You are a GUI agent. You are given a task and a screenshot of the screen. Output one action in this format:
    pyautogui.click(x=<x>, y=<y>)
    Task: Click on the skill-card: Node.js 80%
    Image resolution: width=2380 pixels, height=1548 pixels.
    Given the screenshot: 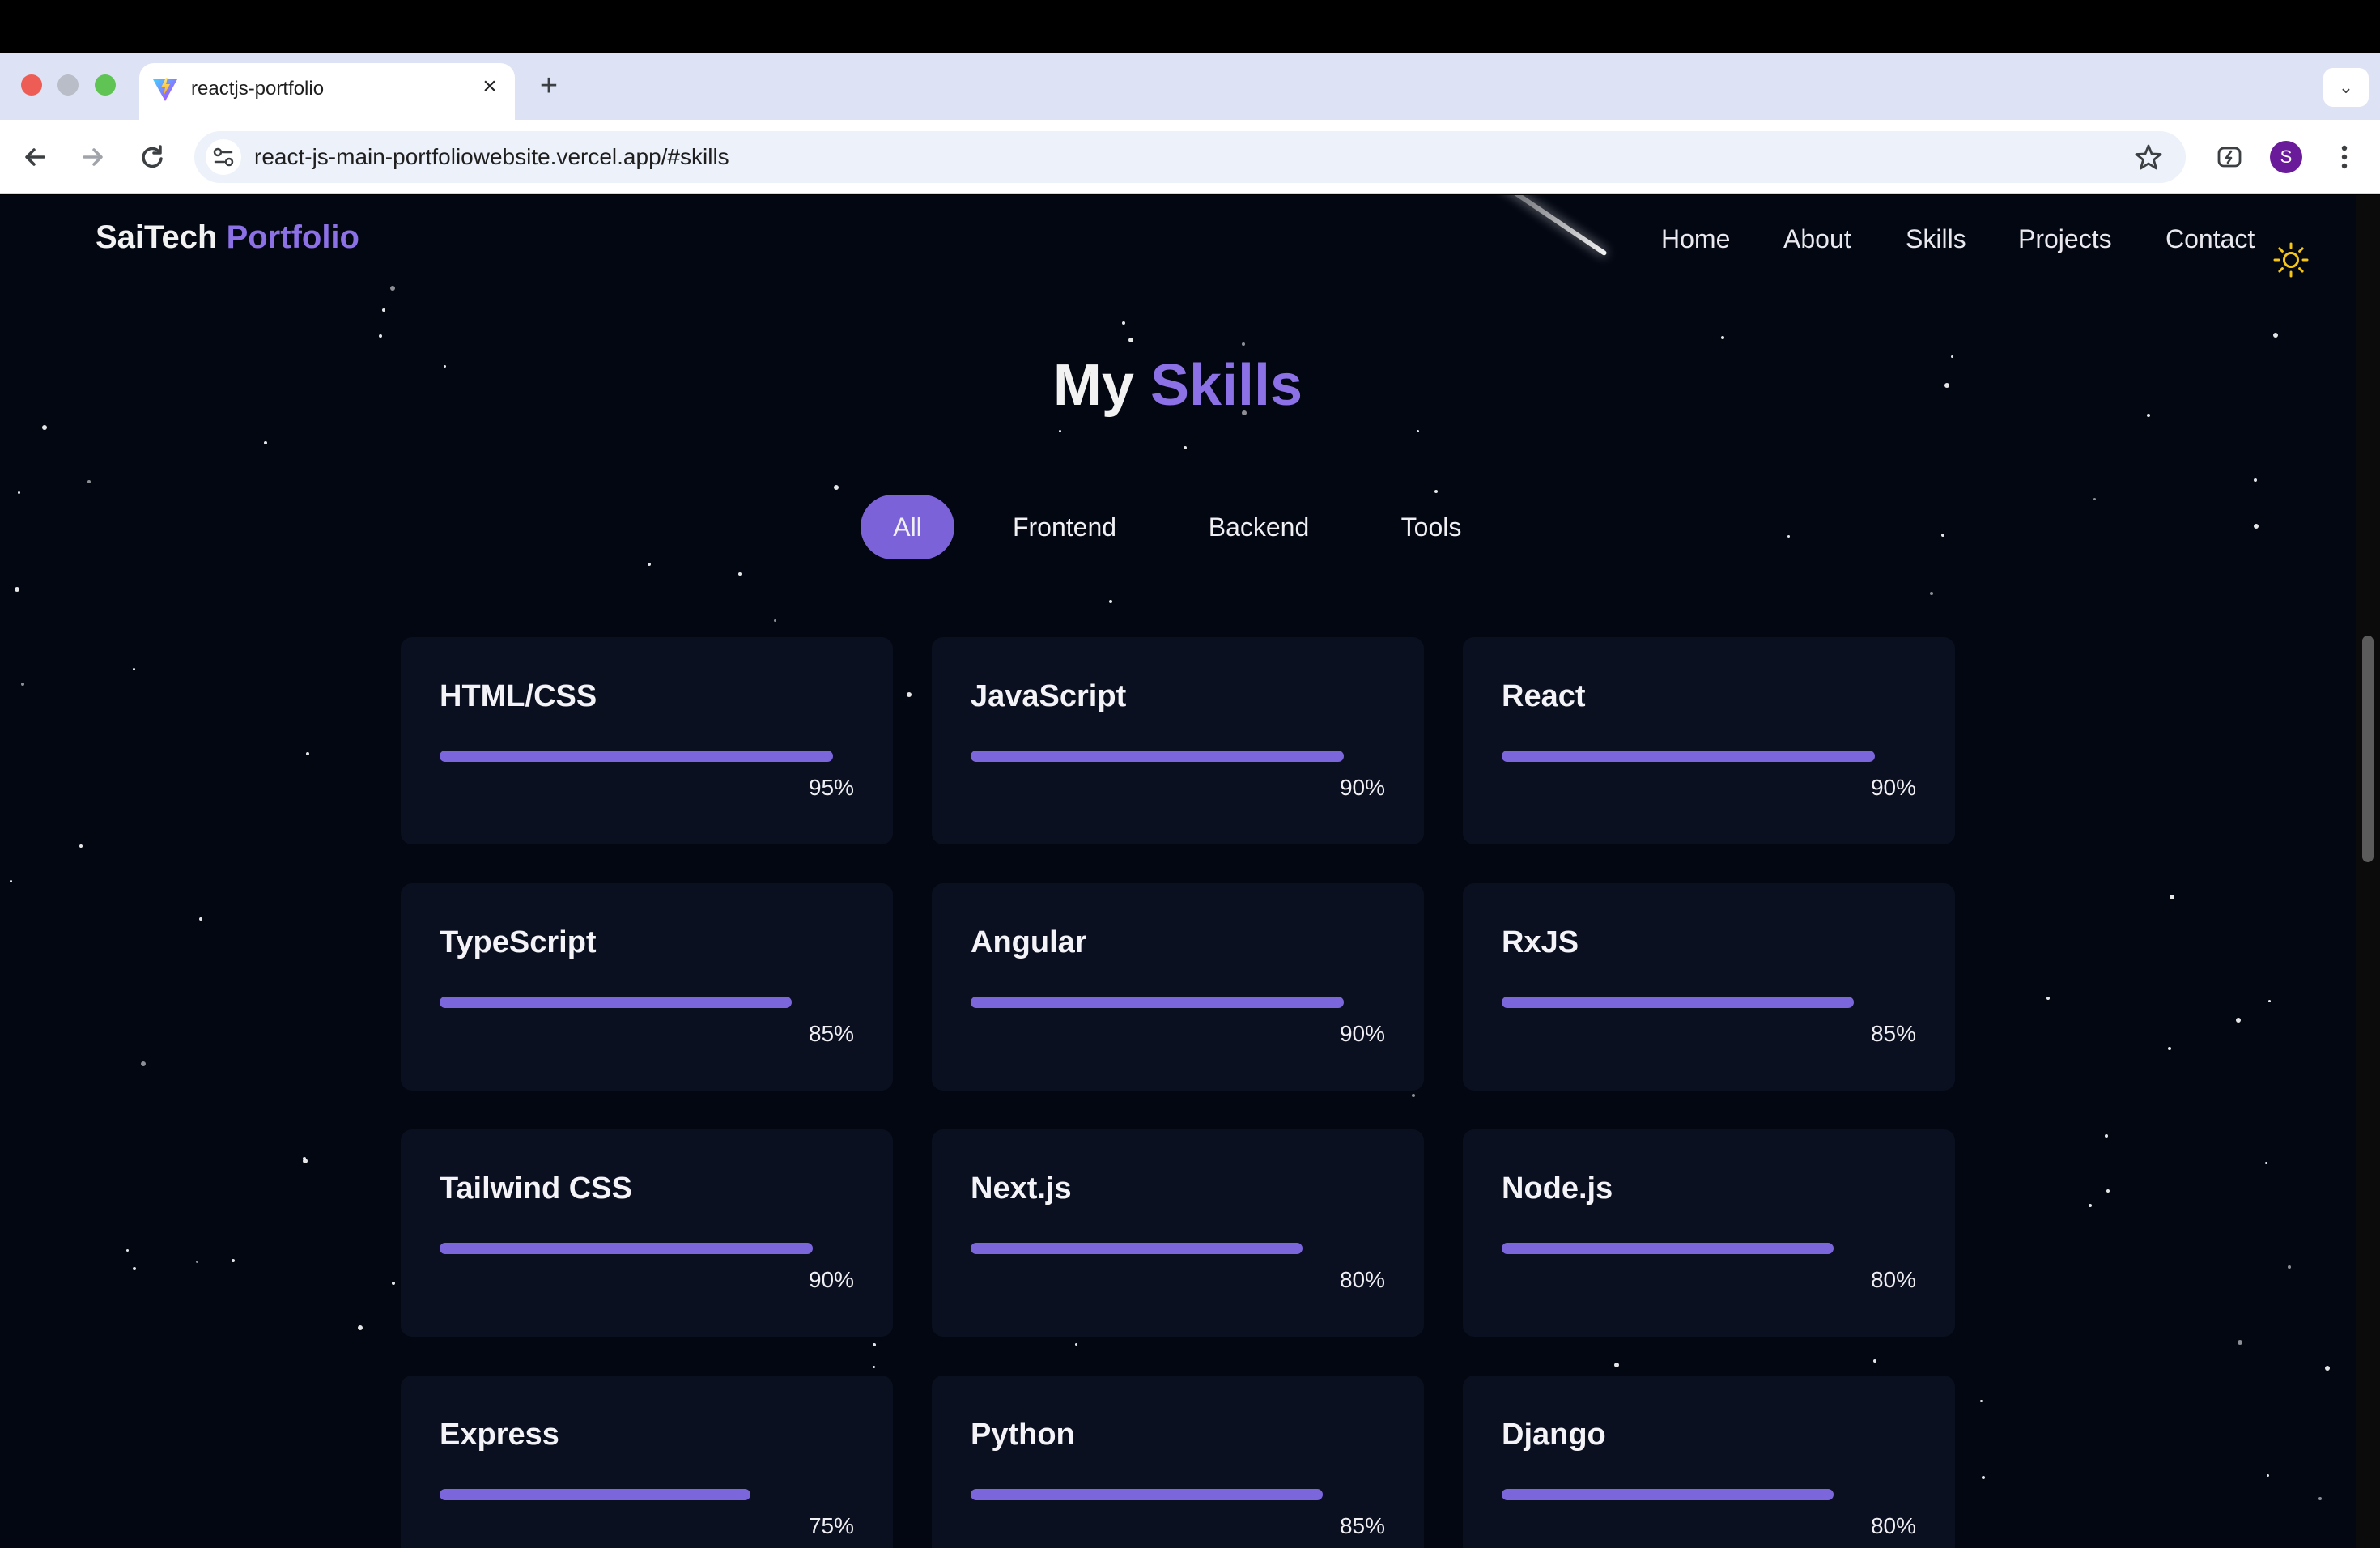 What is the action you would take?
    pyautogui.click(x=1709, y=1233)
    